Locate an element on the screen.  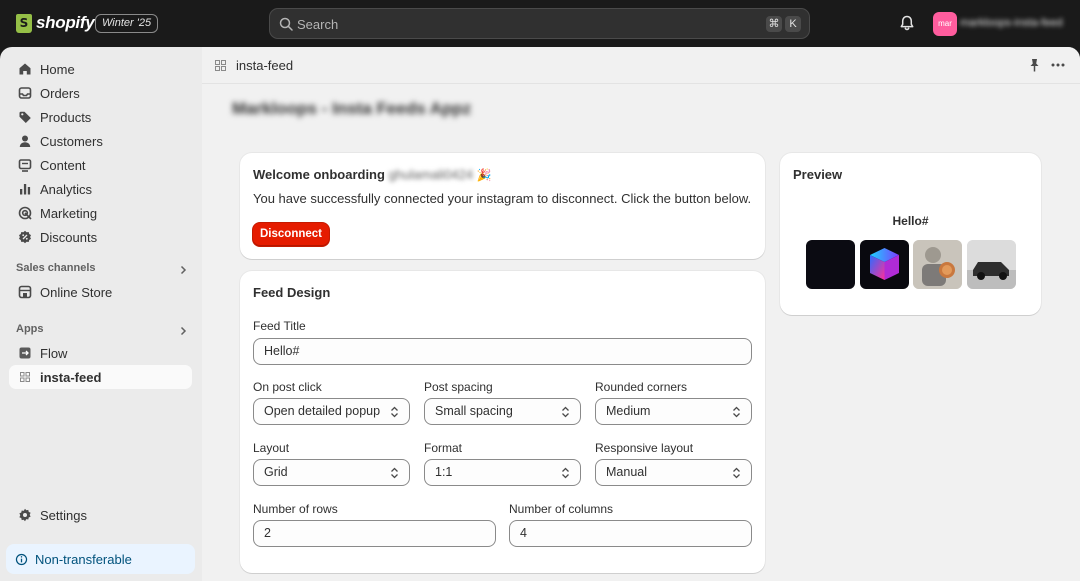
columns-input: 4 is located at coordinates (630, 533).